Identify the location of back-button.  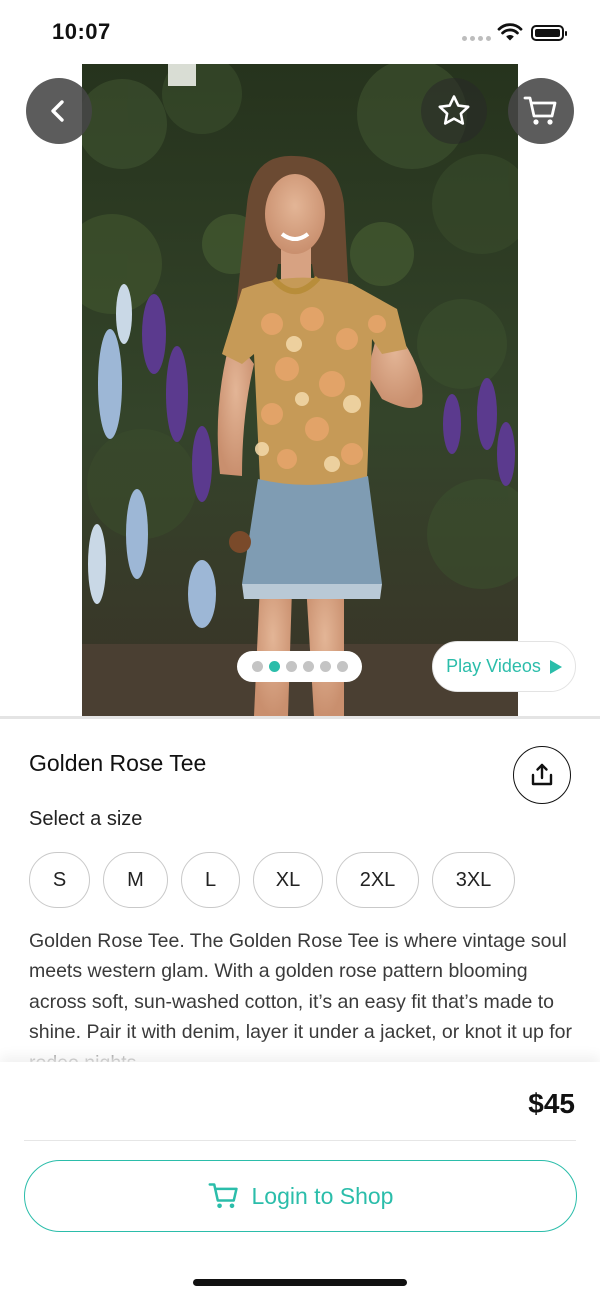
(59, 111).